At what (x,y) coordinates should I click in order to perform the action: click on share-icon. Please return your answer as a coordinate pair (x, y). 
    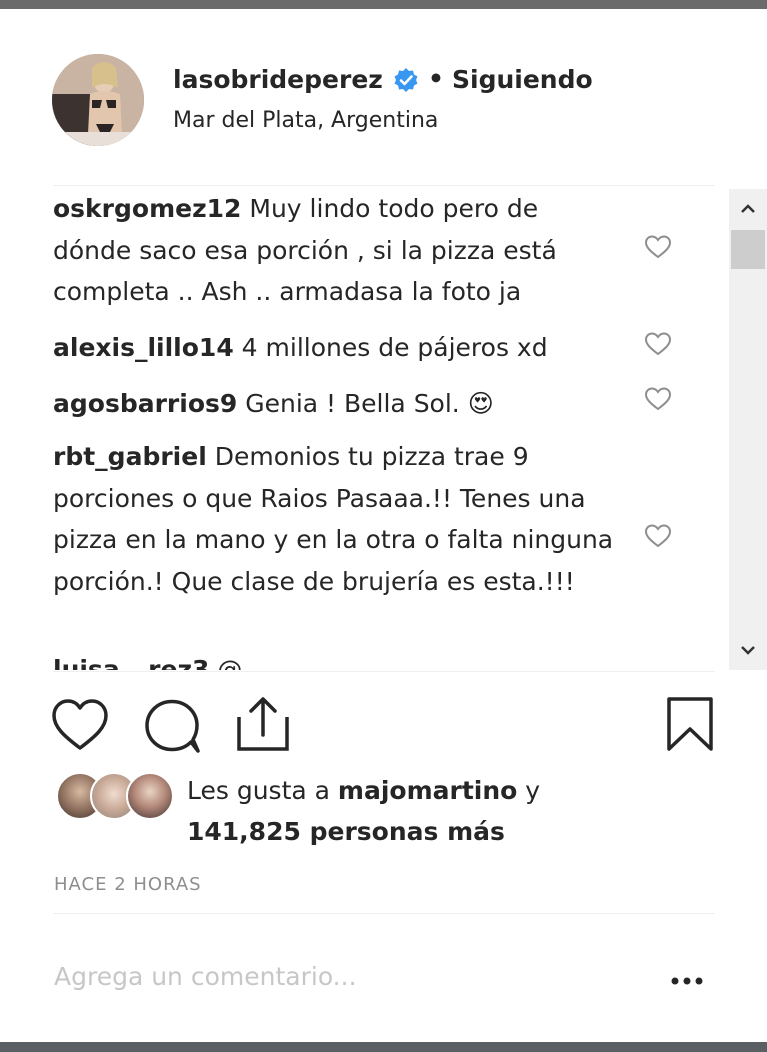
    Looking at the image, I should click on (263, 724).